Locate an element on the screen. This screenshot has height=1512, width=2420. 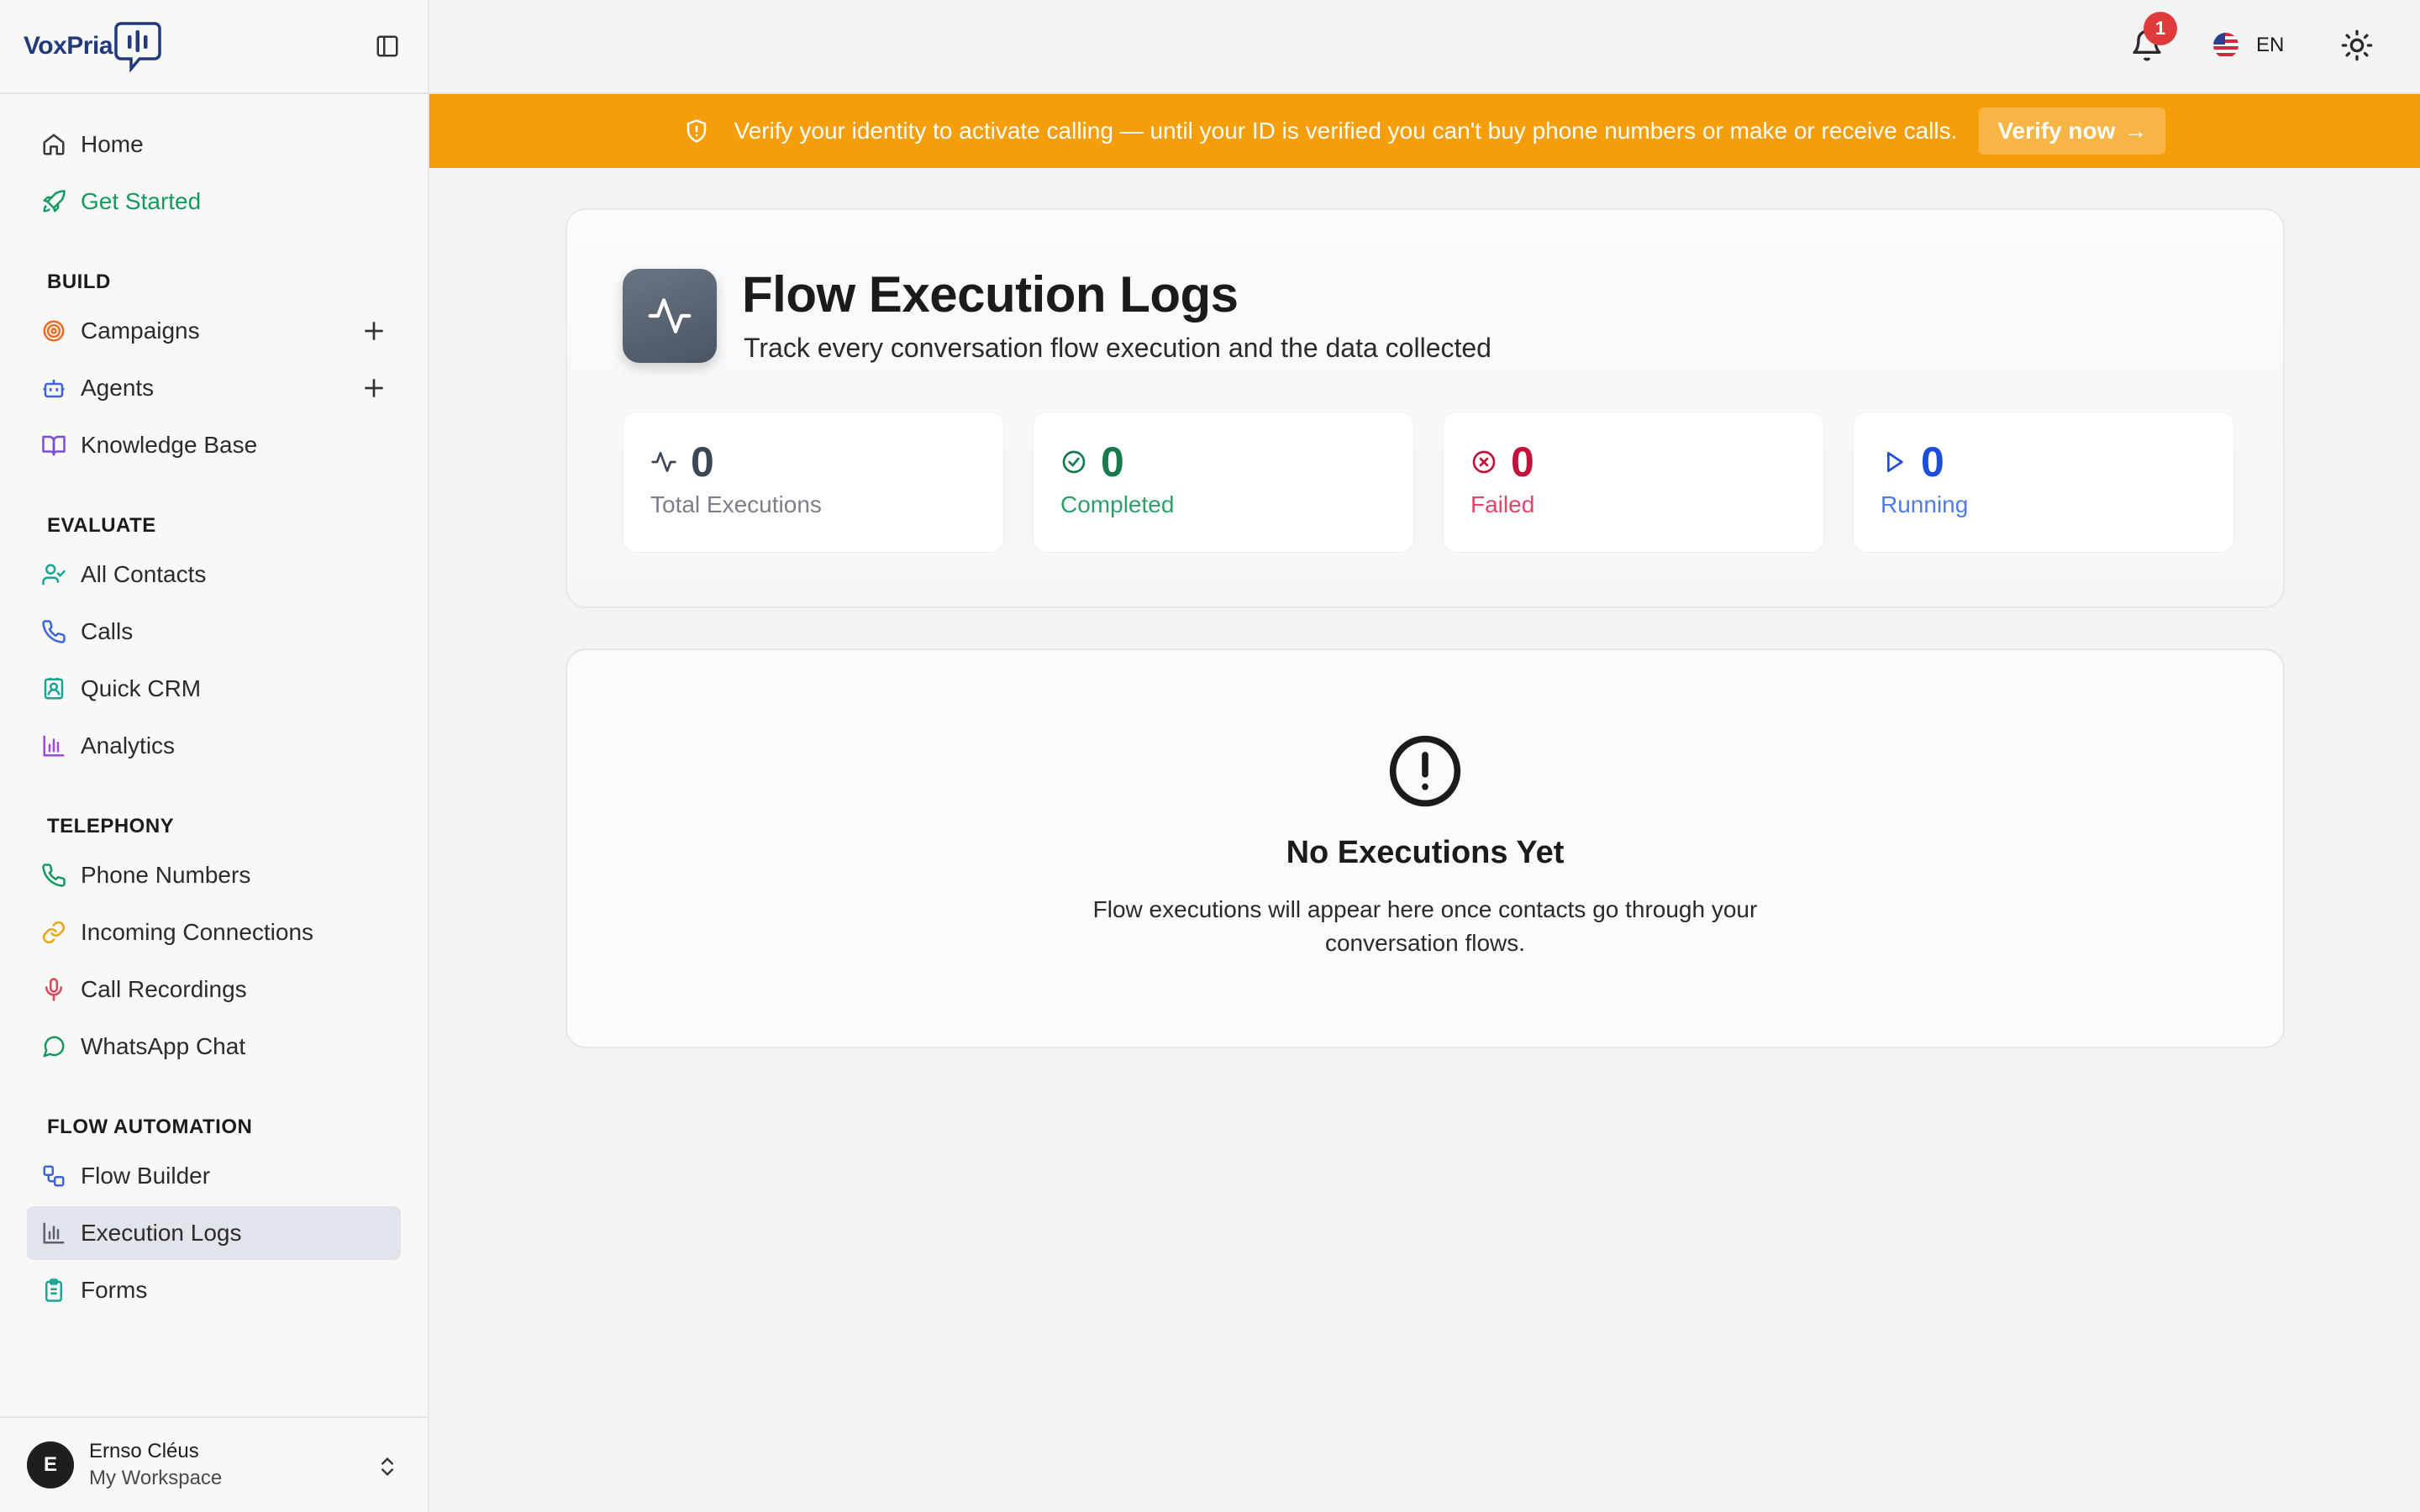
user-name: Ernso Cléus is located at coordinates (144, 1451).